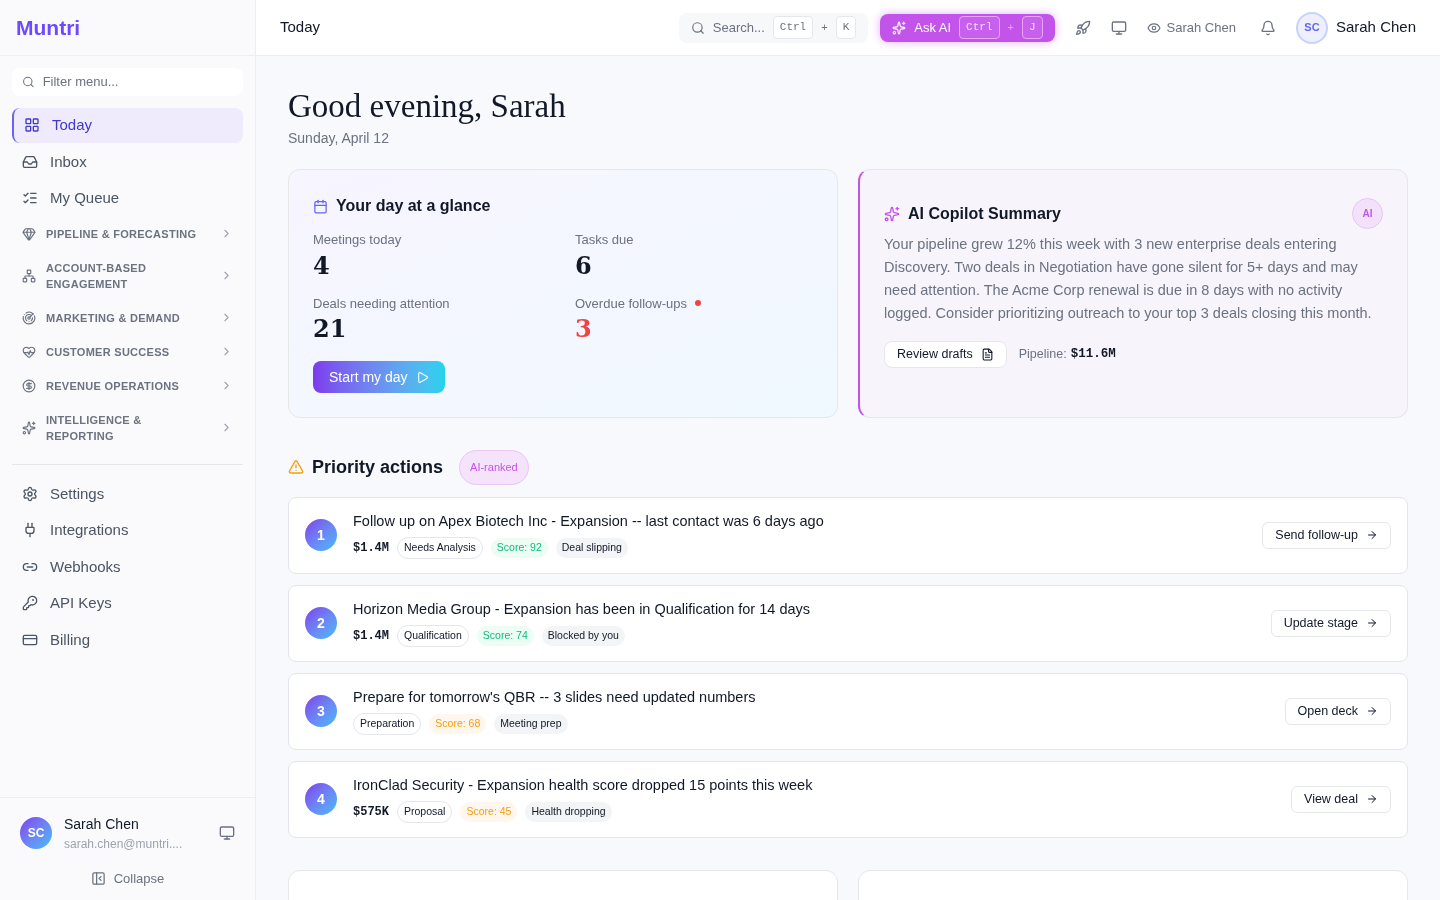  What do you see at coordinates (127, 566) in the screenshot?
I see `nav-item: Webhooks` at bounding box center [127, 566].